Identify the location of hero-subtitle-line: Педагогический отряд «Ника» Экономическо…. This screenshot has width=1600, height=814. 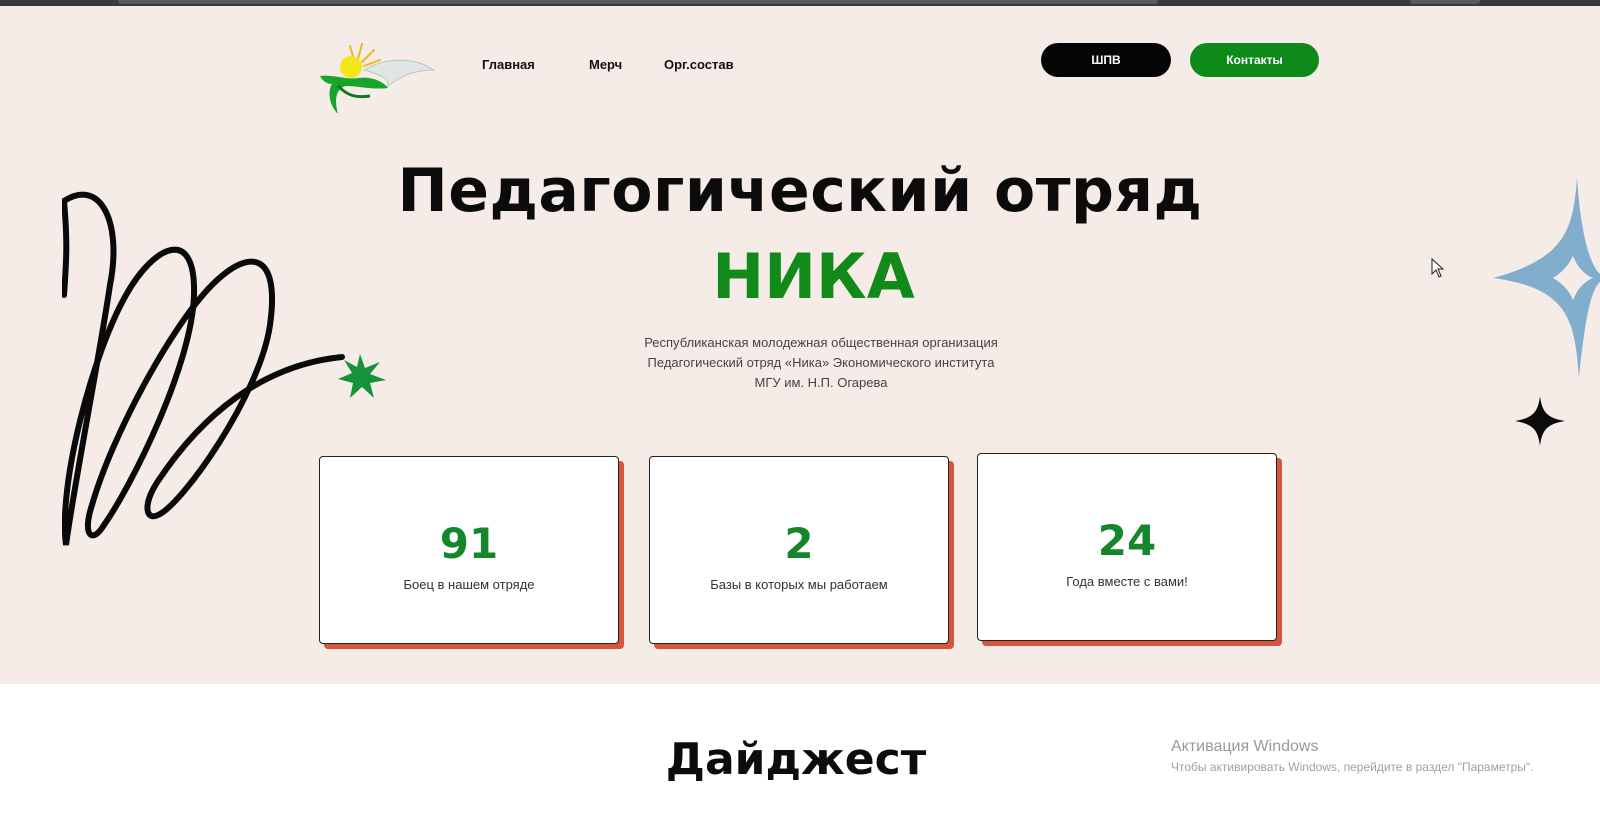
(821, 362).